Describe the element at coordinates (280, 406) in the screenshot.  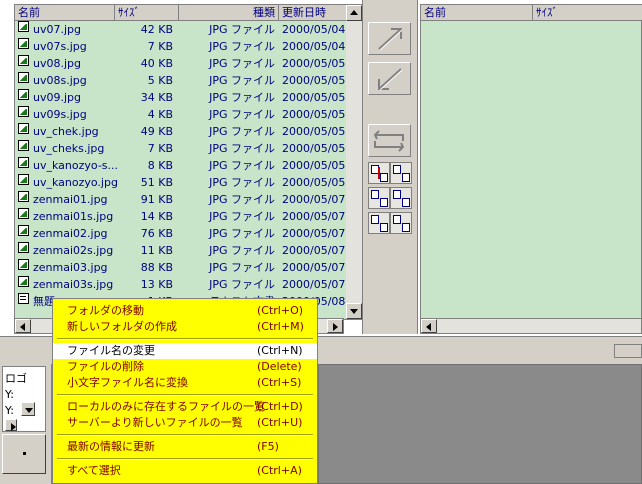
I see `menu-item-shortcut: (Ctrl+D)` at that location.